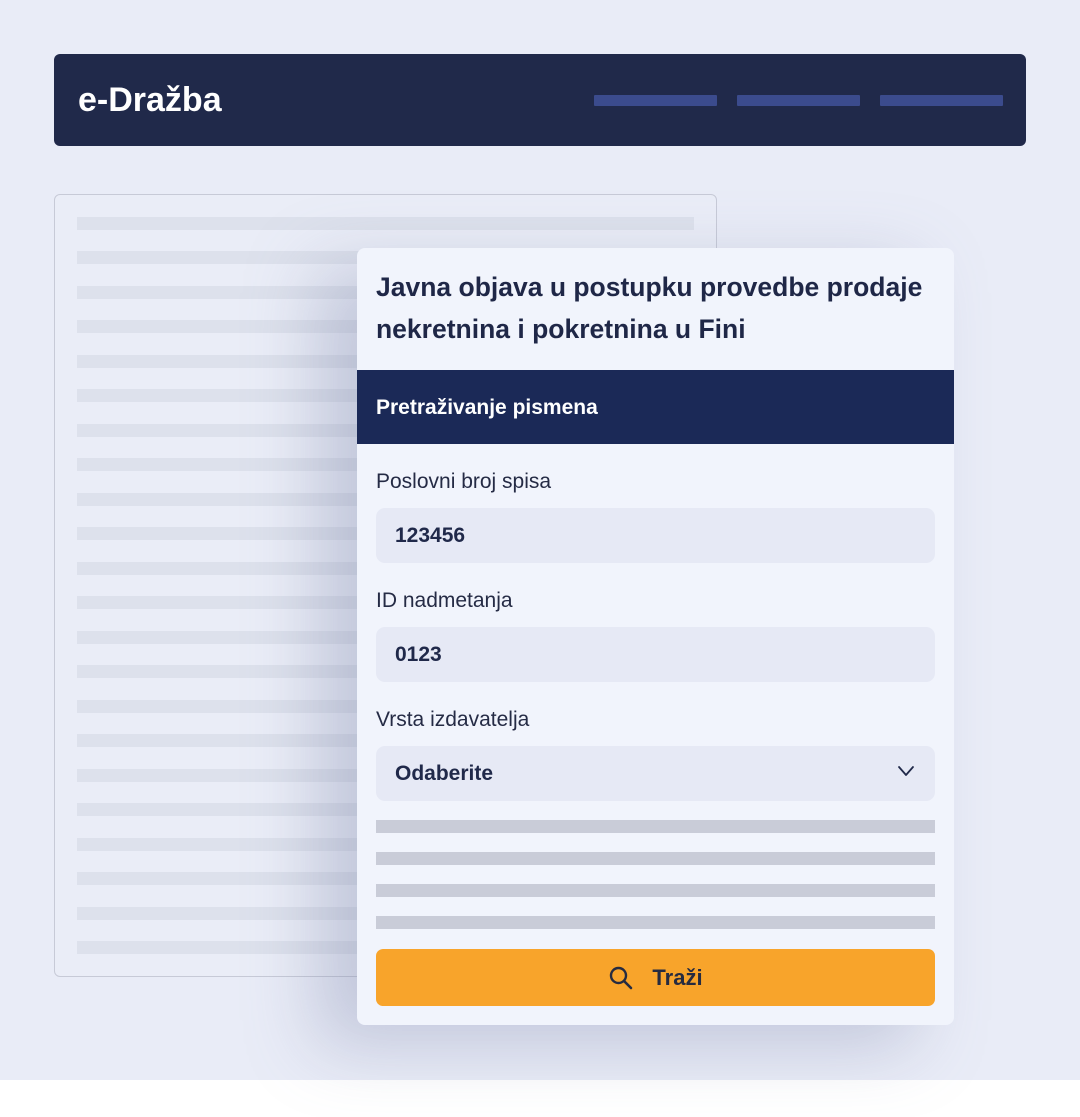  What do you see at coordinates (444, 600) in the screenshot?
I see `auction-id-label: ID nadmetanja` at bounding box center [444, 600].